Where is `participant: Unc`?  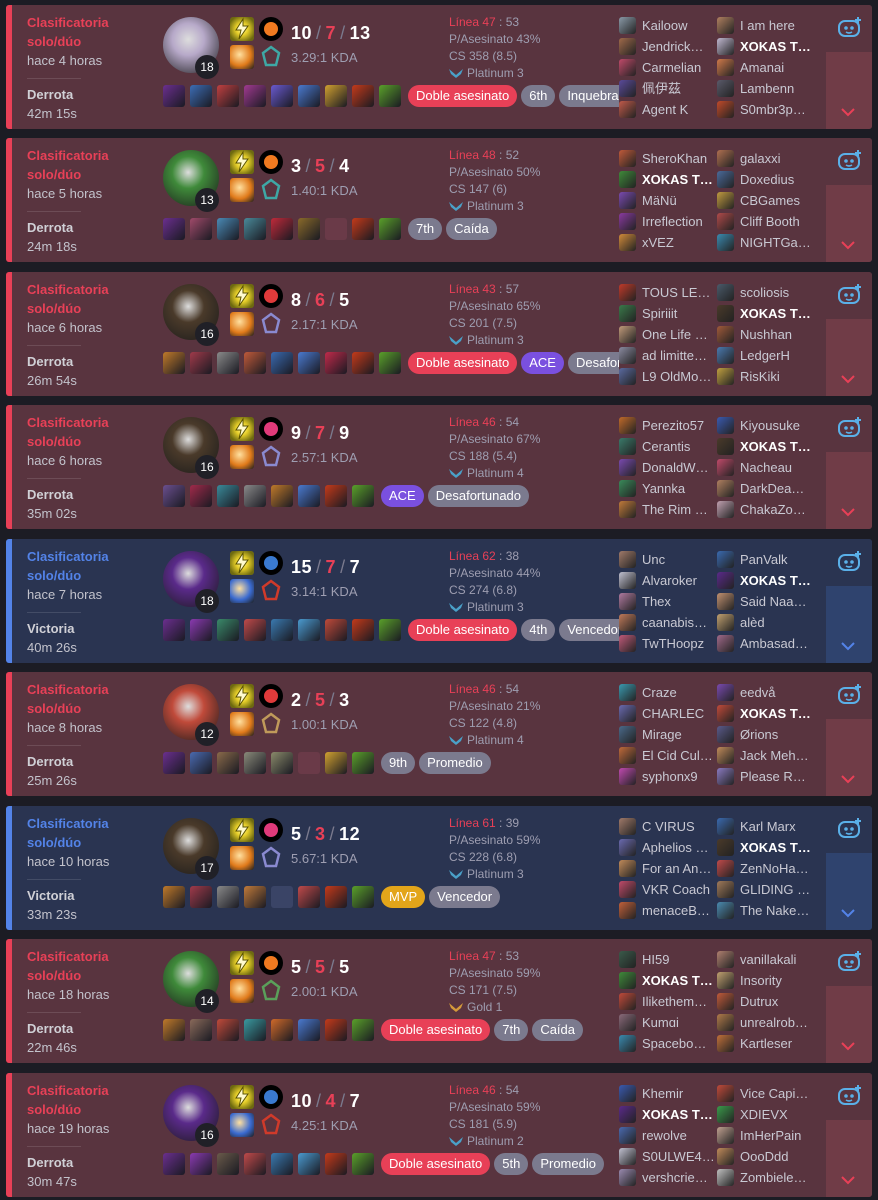 participant: Unc is located at coordinates (669, 559).